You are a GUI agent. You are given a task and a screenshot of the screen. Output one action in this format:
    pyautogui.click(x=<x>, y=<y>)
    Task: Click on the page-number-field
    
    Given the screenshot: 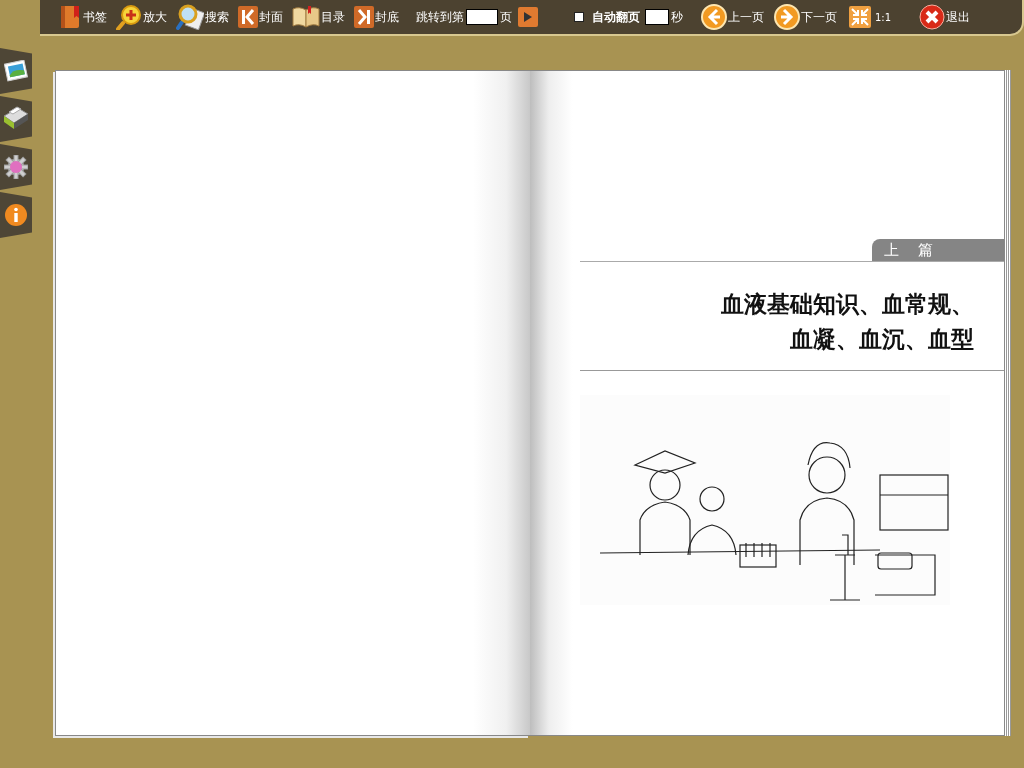 What is the action you would take?
    pyautogui.click(x=482, y=17)
    